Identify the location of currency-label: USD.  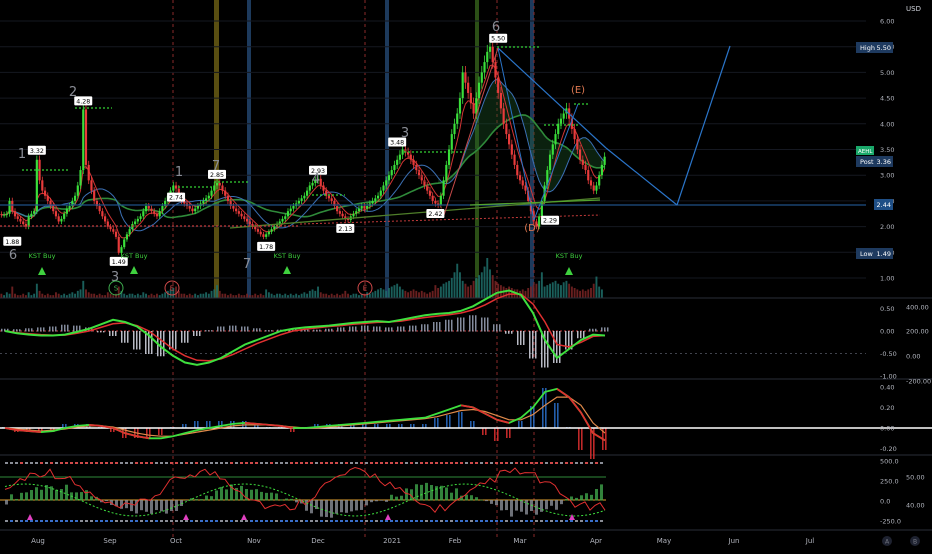
(913, 9).